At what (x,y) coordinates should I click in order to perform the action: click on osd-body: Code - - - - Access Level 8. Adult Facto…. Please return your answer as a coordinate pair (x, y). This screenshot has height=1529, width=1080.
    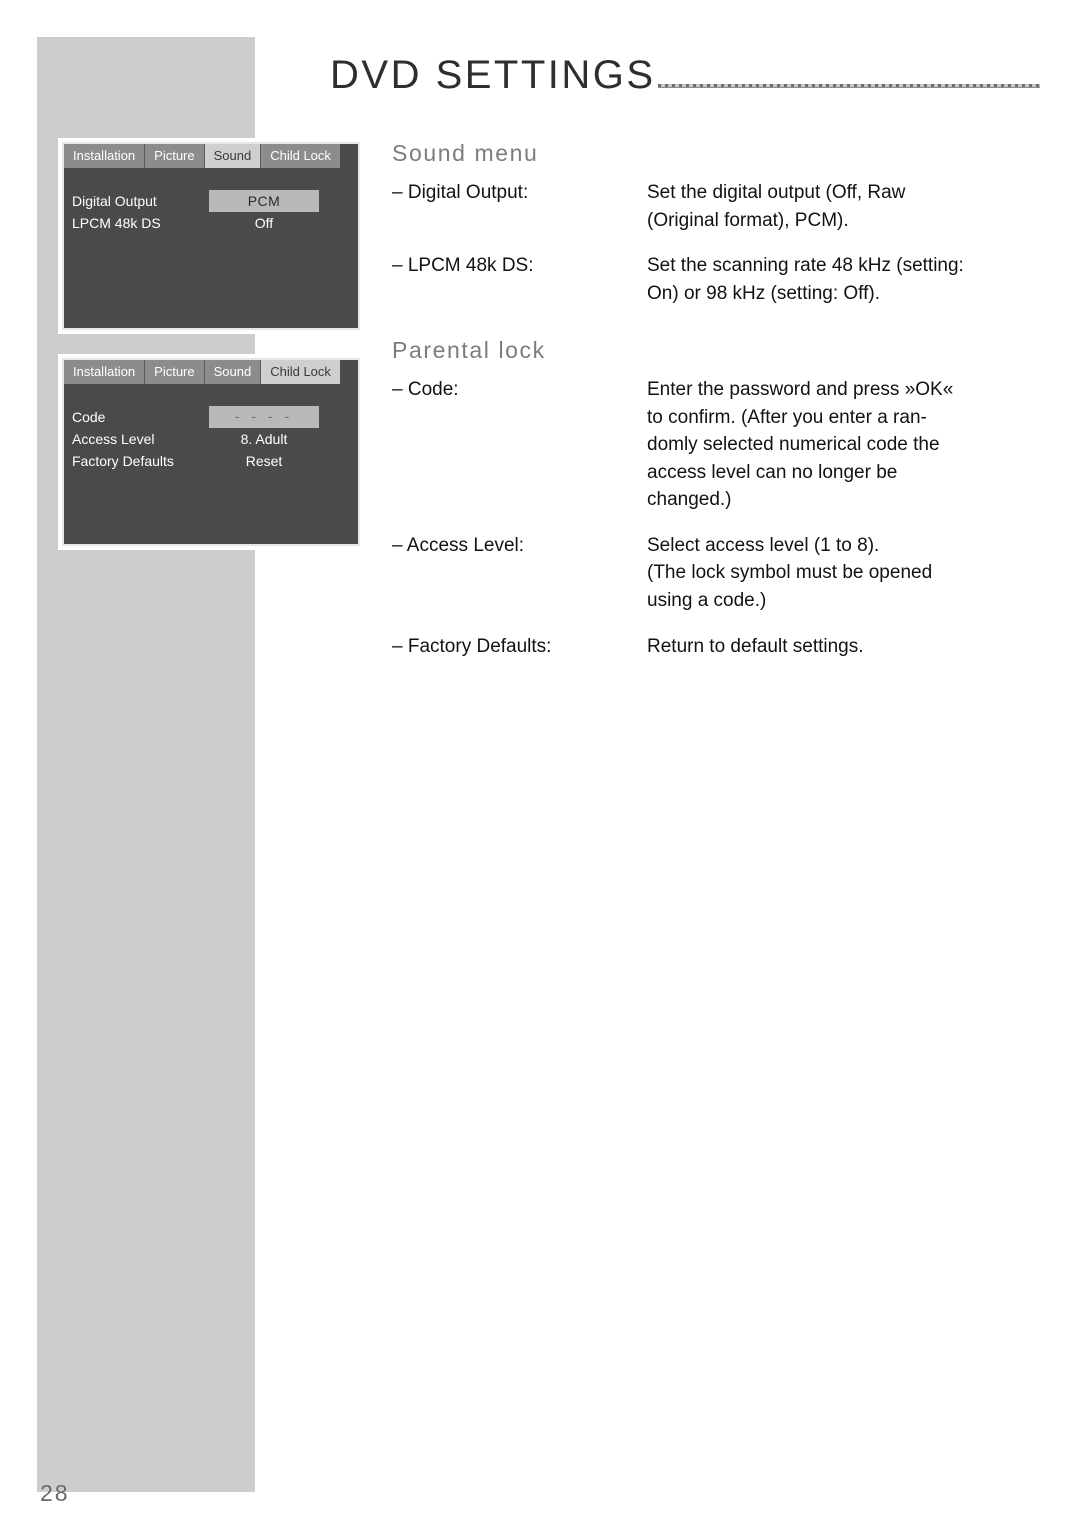
    Looking at the image, I should click on (211, 464).